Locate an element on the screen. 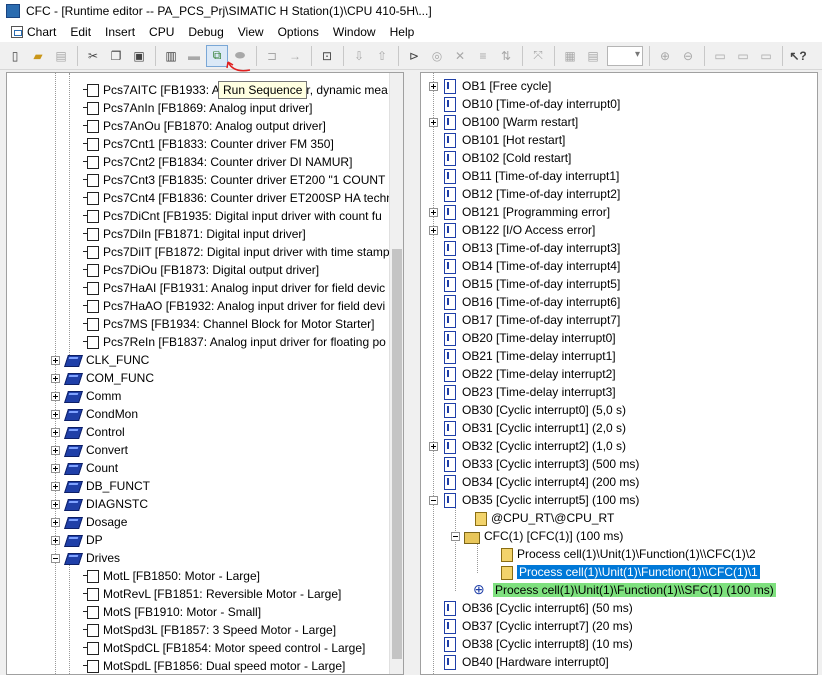 The height and width of the screenshot is (675, 822). ob-item: OB35 [Cyclic interrupt5] (100 ms) is located at coordinates (534, 500).